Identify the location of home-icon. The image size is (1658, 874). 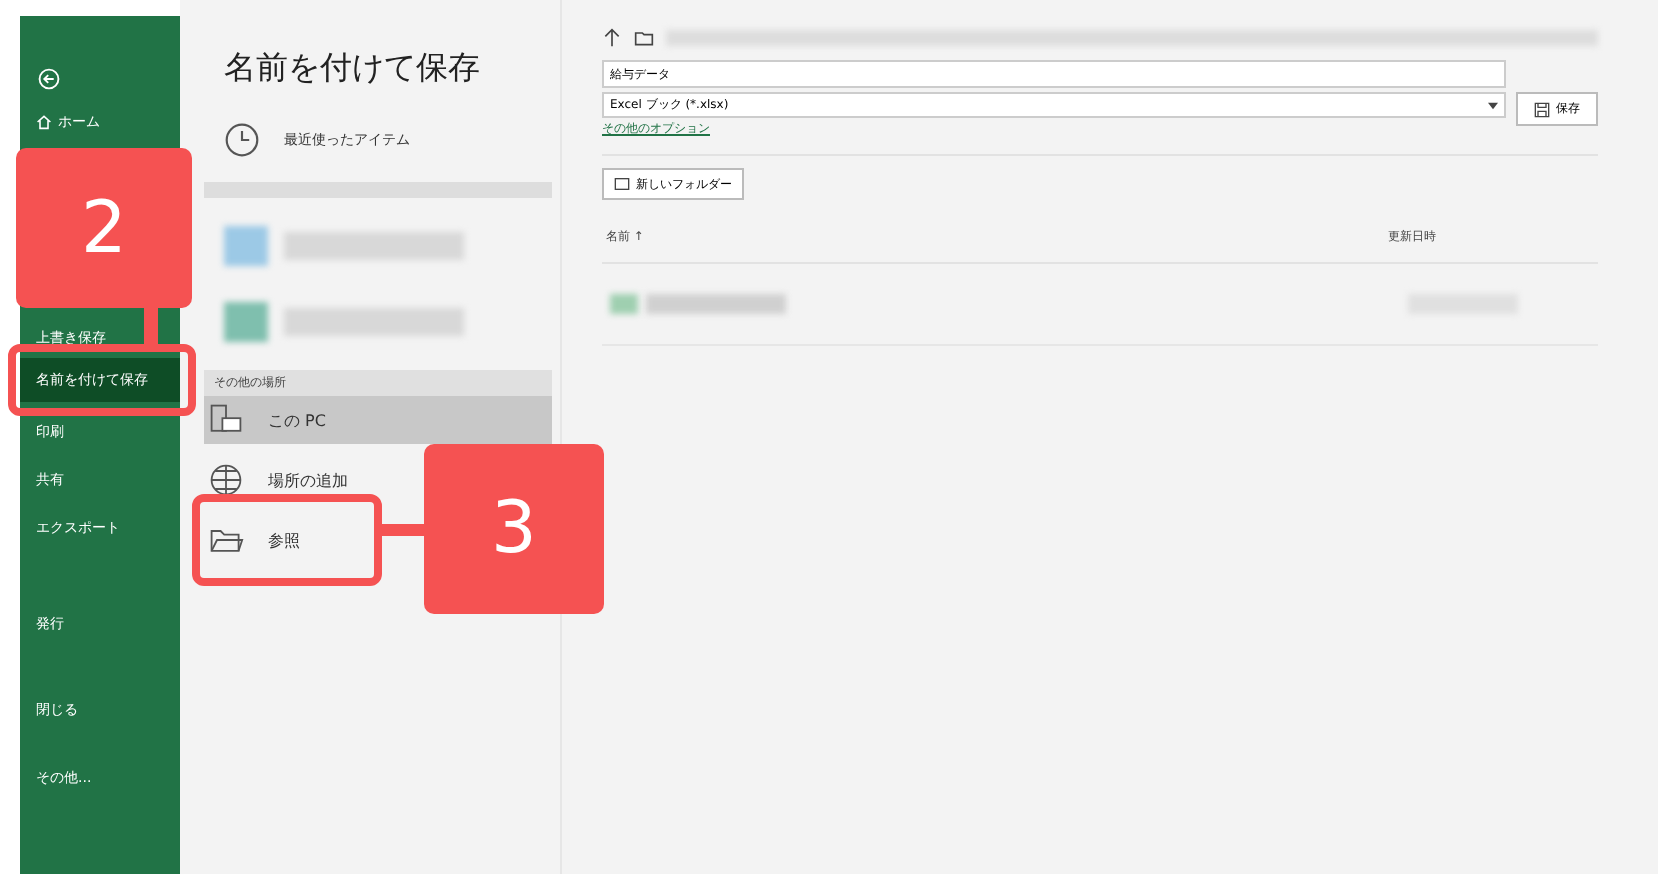
(44, 122).